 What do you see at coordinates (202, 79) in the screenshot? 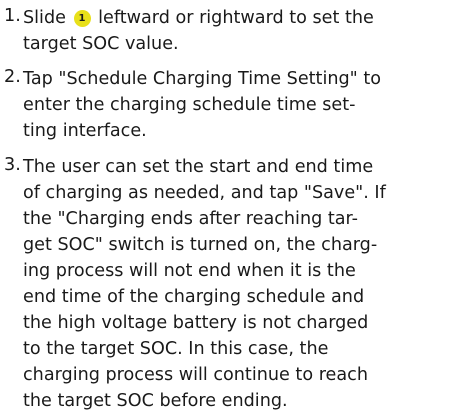
I see `step-2-line-1: Tap "Schedule Charging Time Setting" to` at bounding box center [202, 79].